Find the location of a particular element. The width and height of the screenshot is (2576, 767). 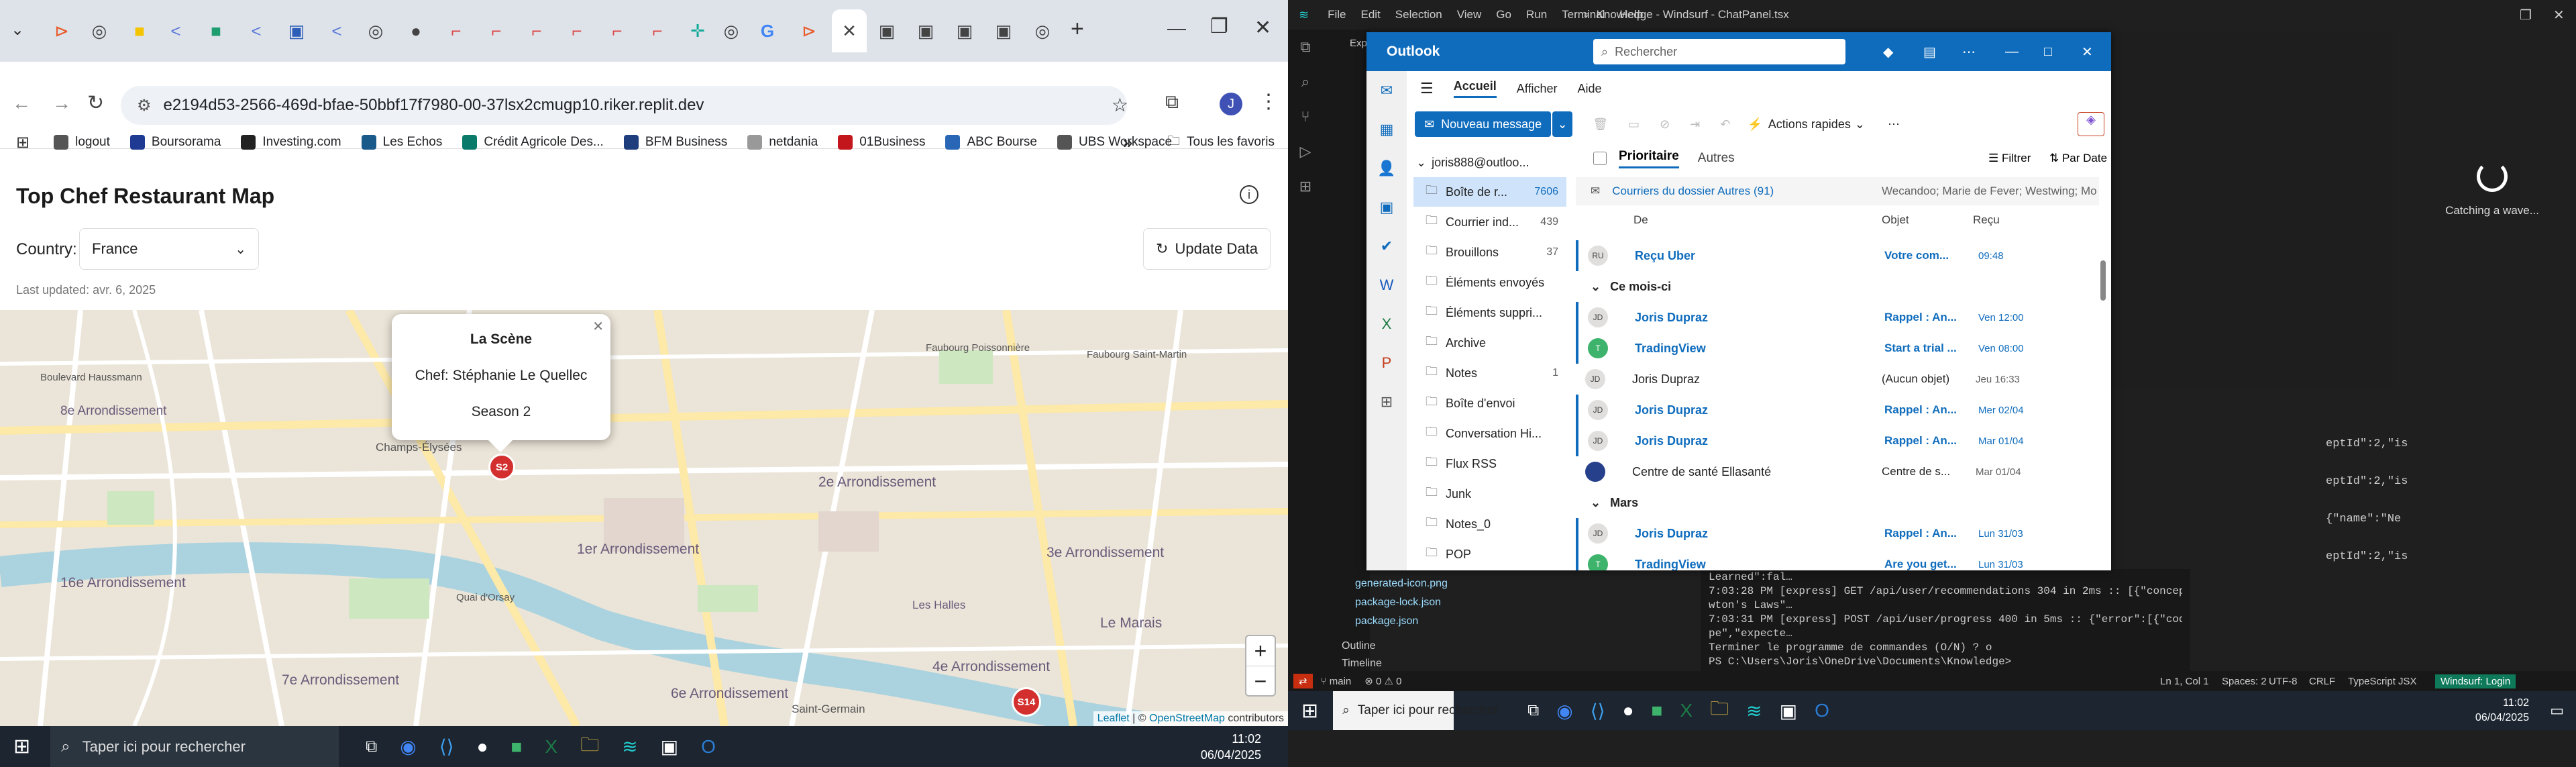

all-favorites-folder: 🗀 Tous les favoris is located at coordinates (1221, 142).